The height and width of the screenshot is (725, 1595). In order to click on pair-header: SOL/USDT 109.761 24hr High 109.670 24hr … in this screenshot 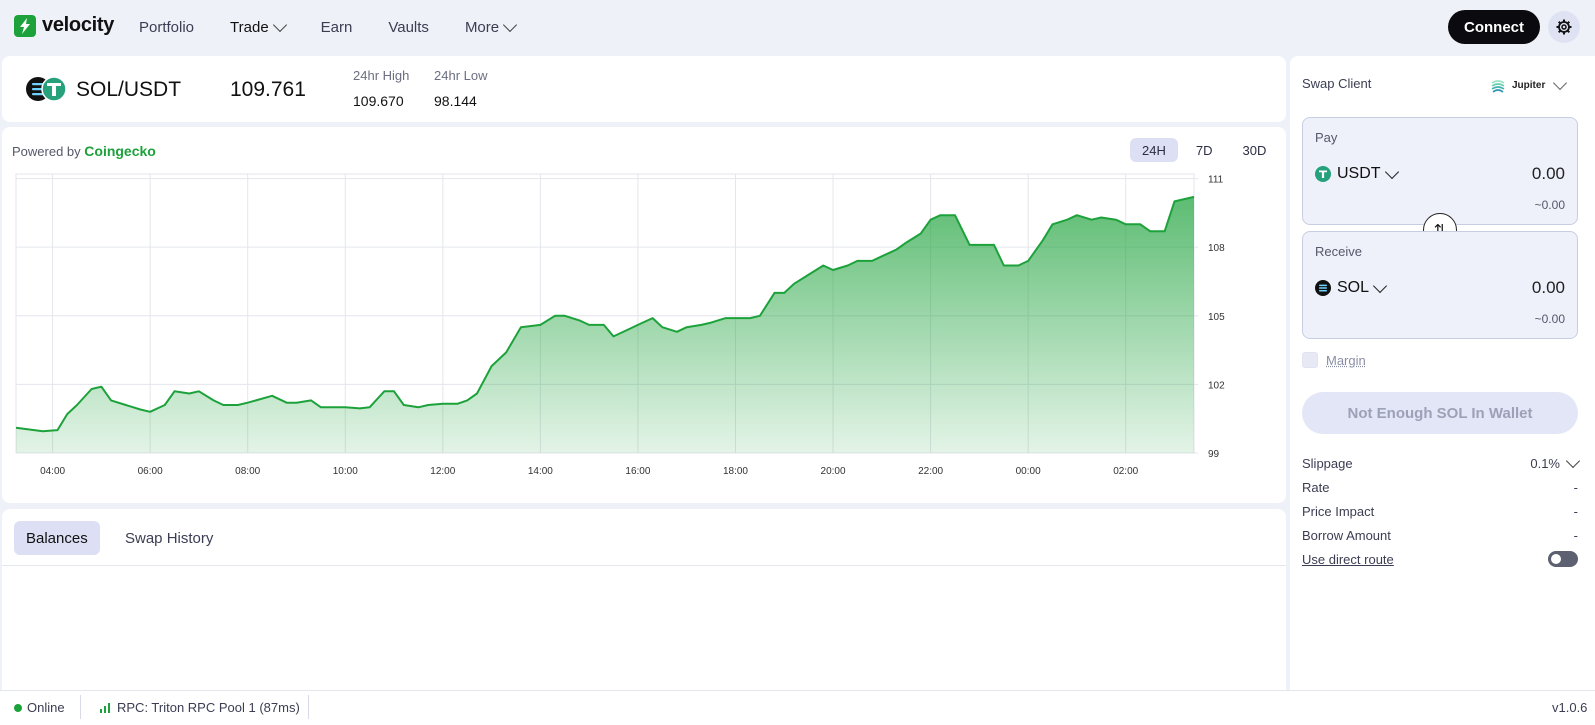, I will do `click(644, 89)`.